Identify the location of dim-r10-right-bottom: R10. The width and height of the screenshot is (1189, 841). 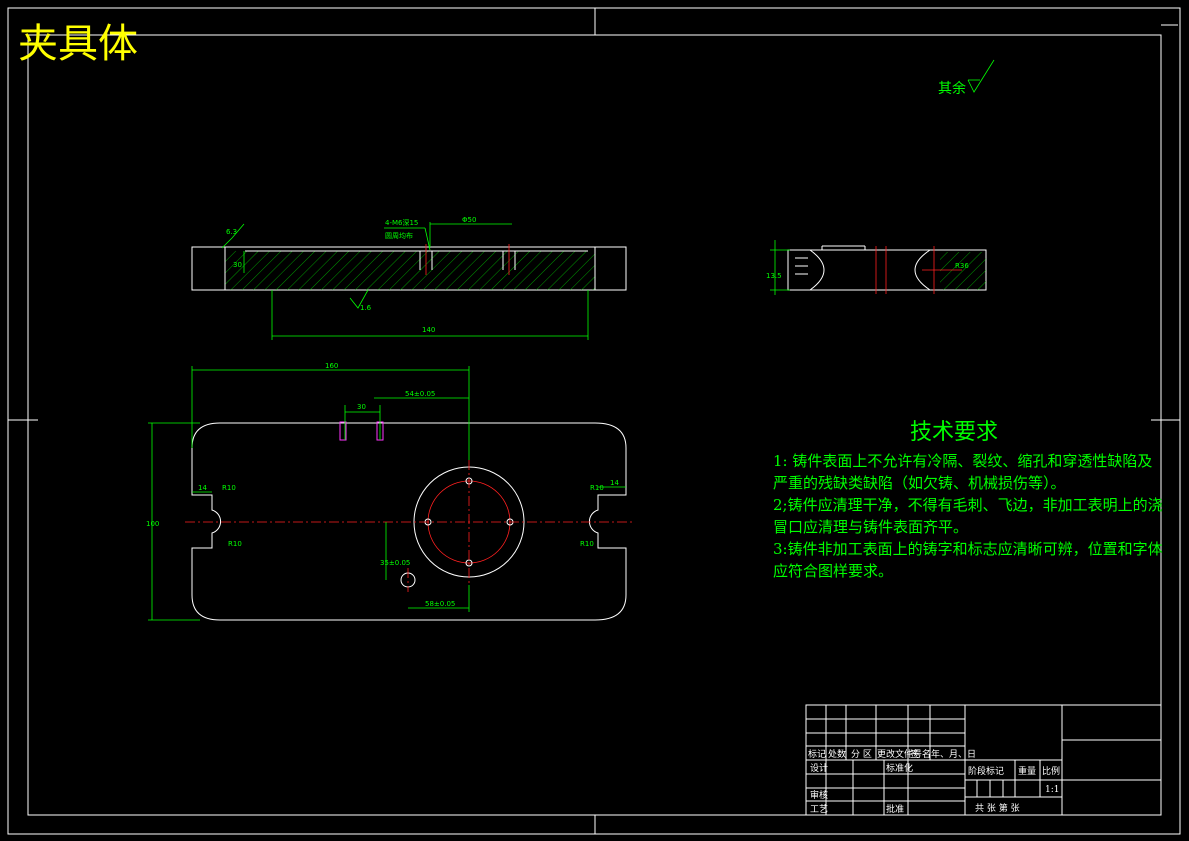
(587, 544).